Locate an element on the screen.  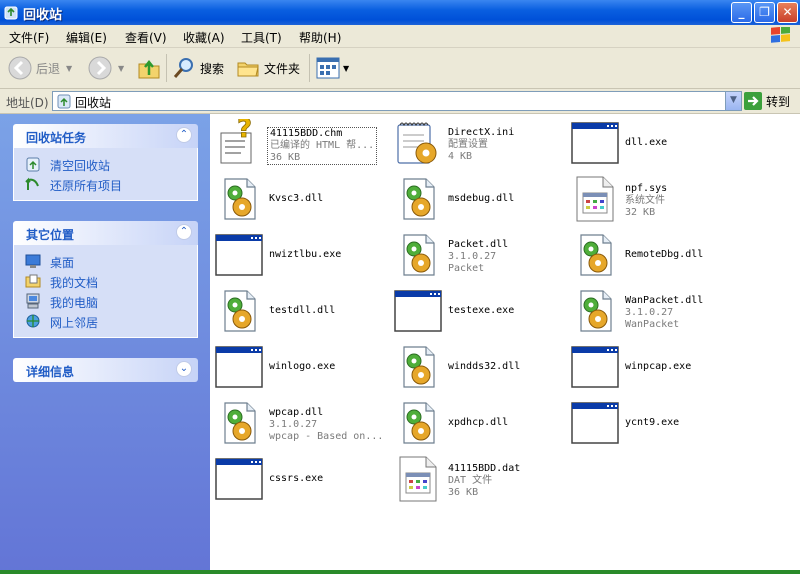
address-label: 地址(D) is located at coordinates (27, 103).